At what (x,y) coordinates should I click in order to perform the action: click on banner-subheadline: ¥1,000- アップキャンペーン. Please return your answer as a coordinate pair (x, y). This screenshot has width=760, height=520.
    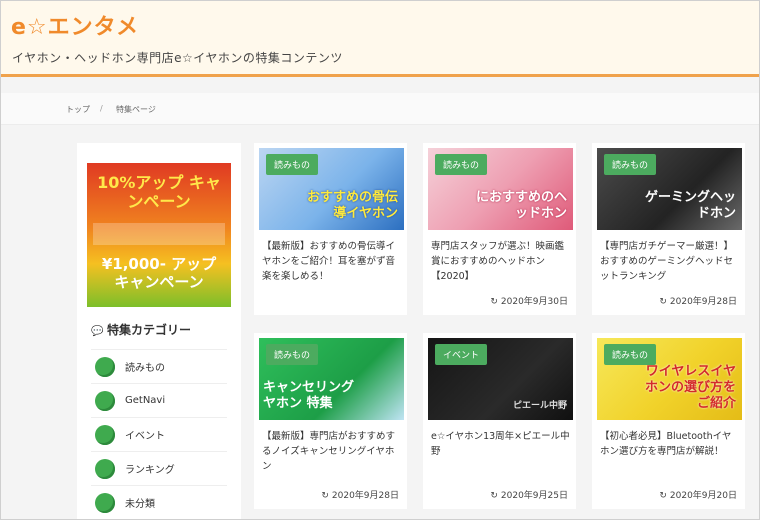
    Looking at the image, I should click on (159, 273).